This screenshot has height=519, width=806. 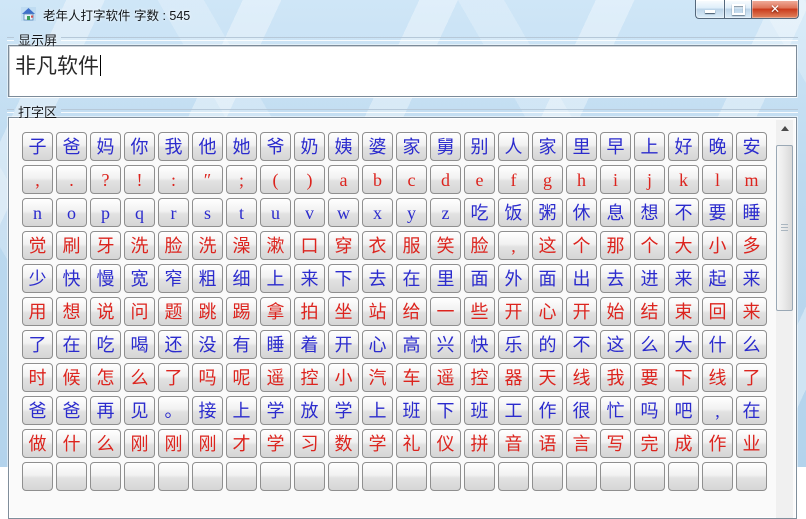 What do you see at coordinates (649, 179) in the screenshot?
I see `key-button: j` at bounding box center [649, 179].